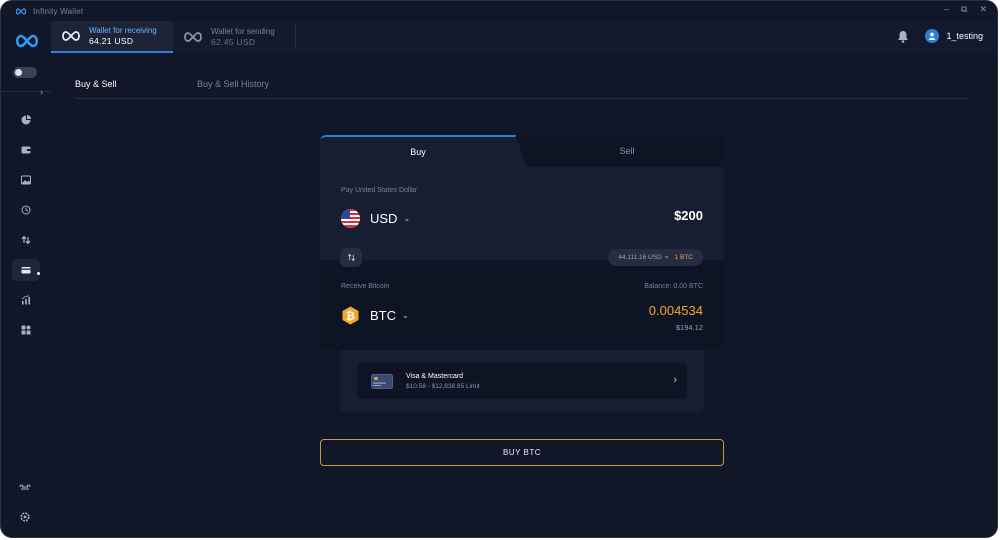  What do you see at coordinates (379, 190) in the screenshot?
I see `pay-label: Pay United States Dollar` at bounding box center [379, 190].